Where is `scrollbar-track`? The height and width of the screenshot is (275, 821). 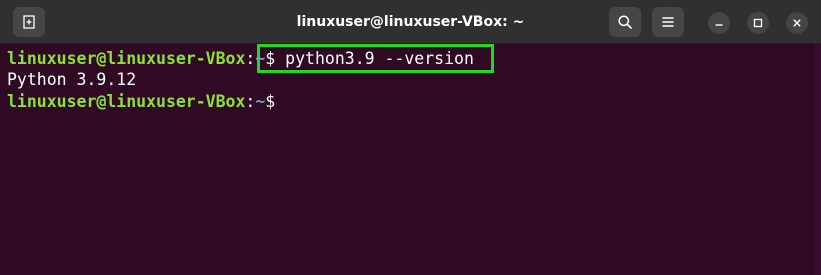 scrollbar-track is located at coordinates (817, 159).